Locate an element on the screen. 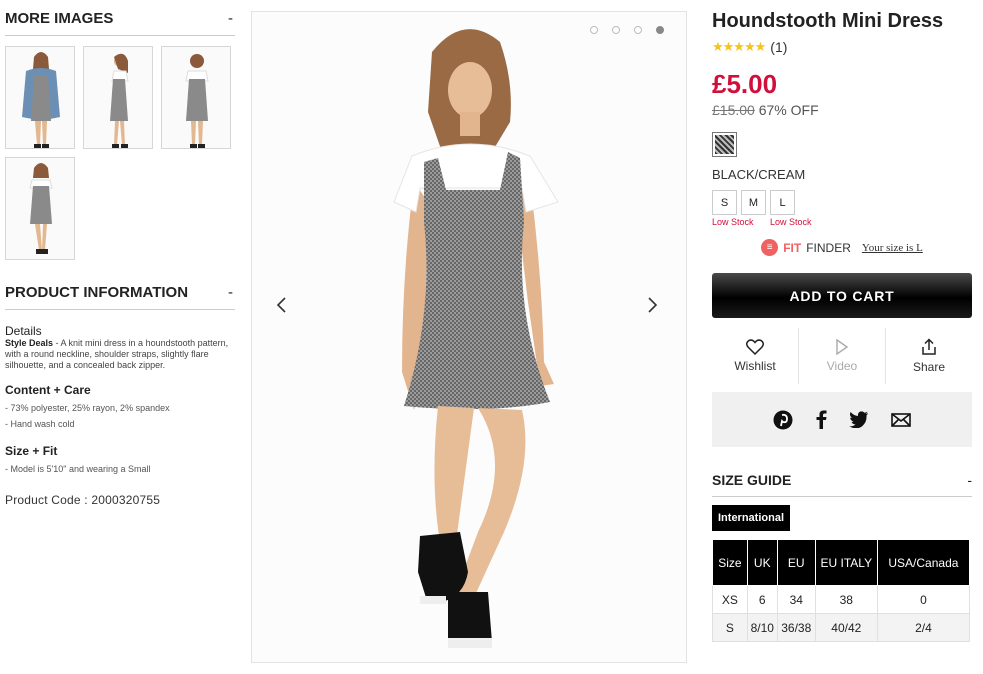 This screenshot has width=983, height=674. play-icon is located at coordinates (842, 347).